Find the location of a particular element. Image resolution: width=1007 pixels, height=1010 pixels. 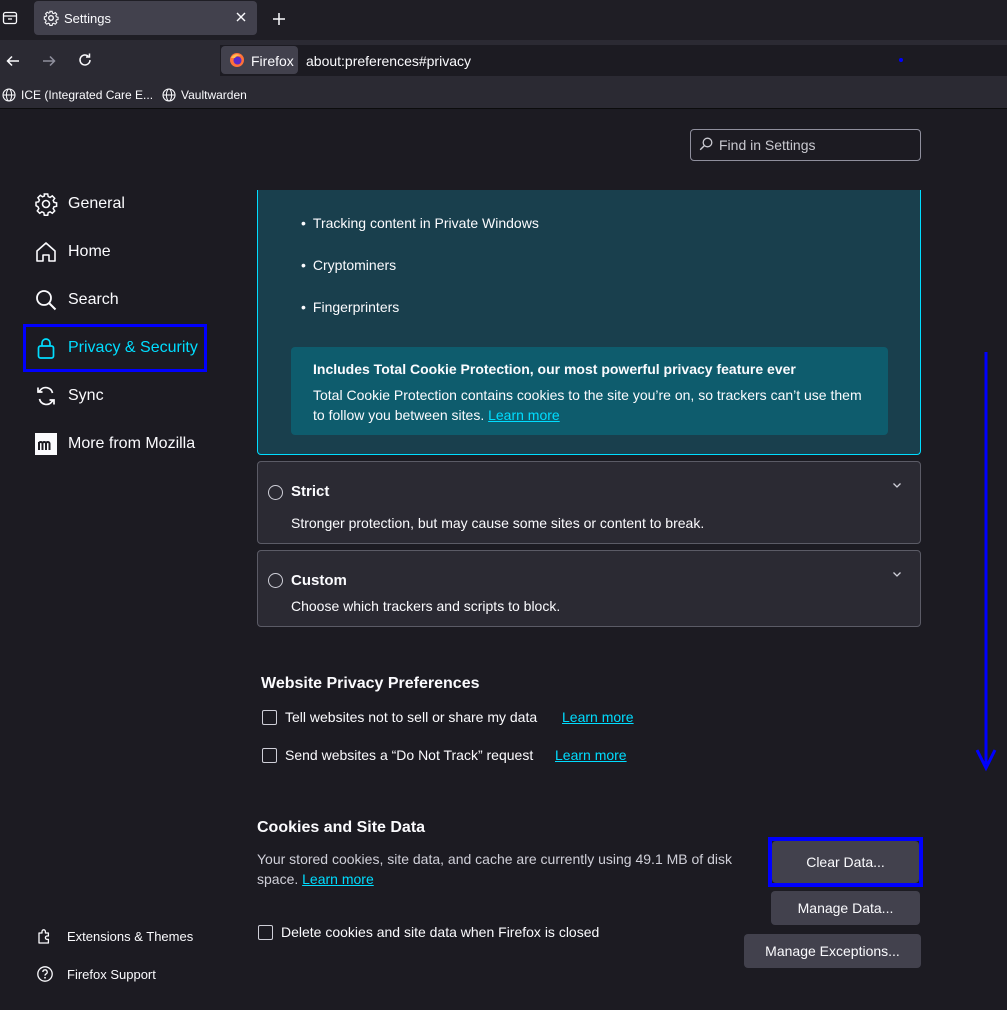

search-input: Find in Settings is located at coordinates (805, 145).